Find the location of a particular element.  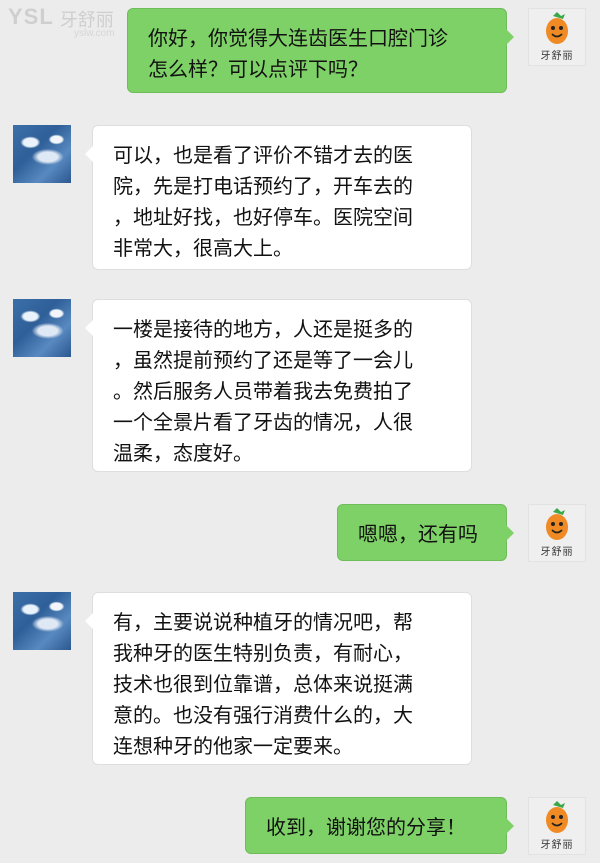

chat-bubble-outgoing: 嗯嗯，还有吗 is located at coordinates (425, 532).